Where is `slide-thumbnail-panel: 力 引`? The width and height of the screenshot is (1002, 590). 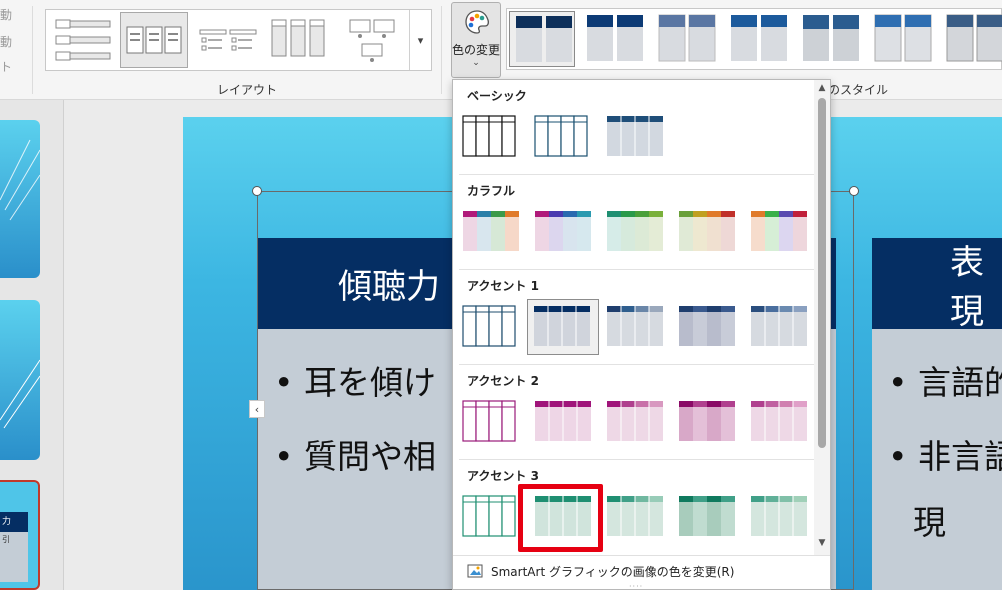 slide-thumbnail-panel: 力 引 is located at coordinates (32, 345).